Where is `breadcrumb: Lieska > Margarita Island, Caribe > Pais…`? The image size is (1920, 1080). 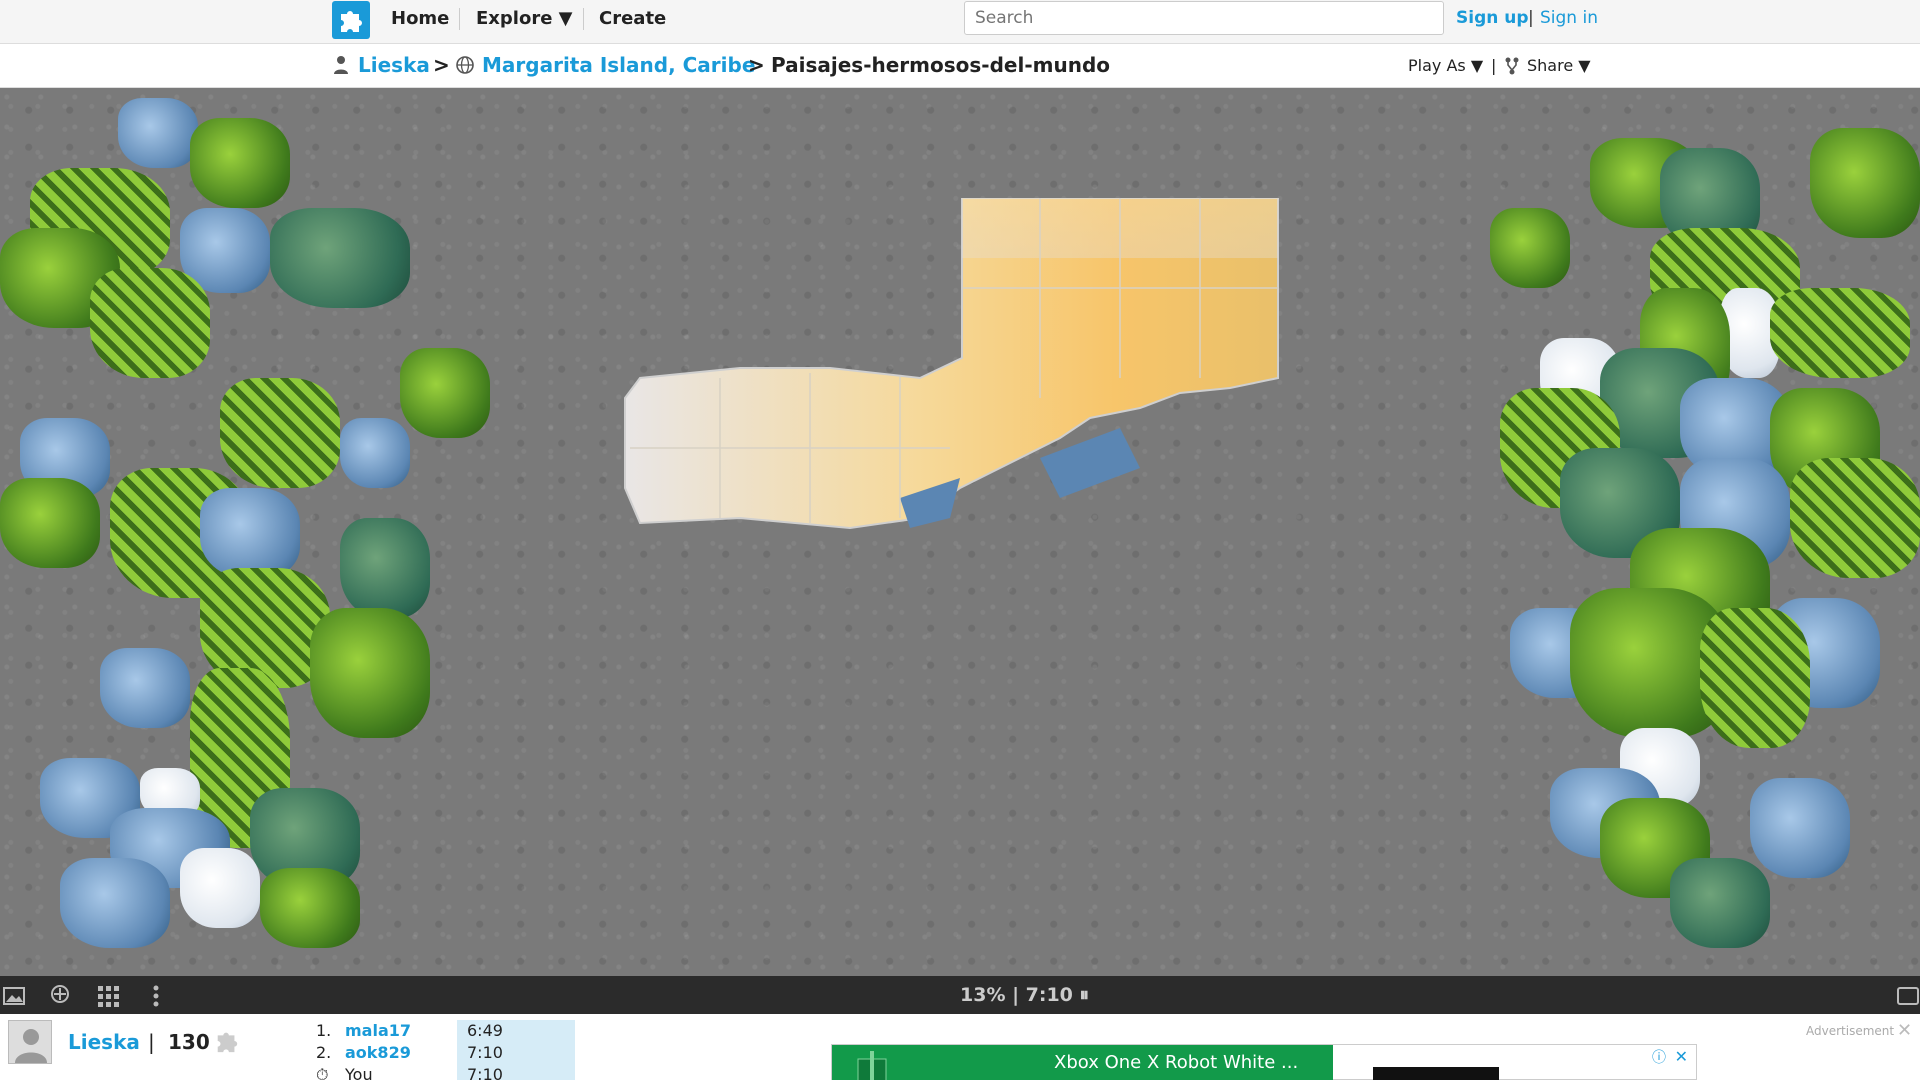
breadcrumb: Lieska > Margarita Island, Caribe > Pais… is located at coordinates (960, 66).